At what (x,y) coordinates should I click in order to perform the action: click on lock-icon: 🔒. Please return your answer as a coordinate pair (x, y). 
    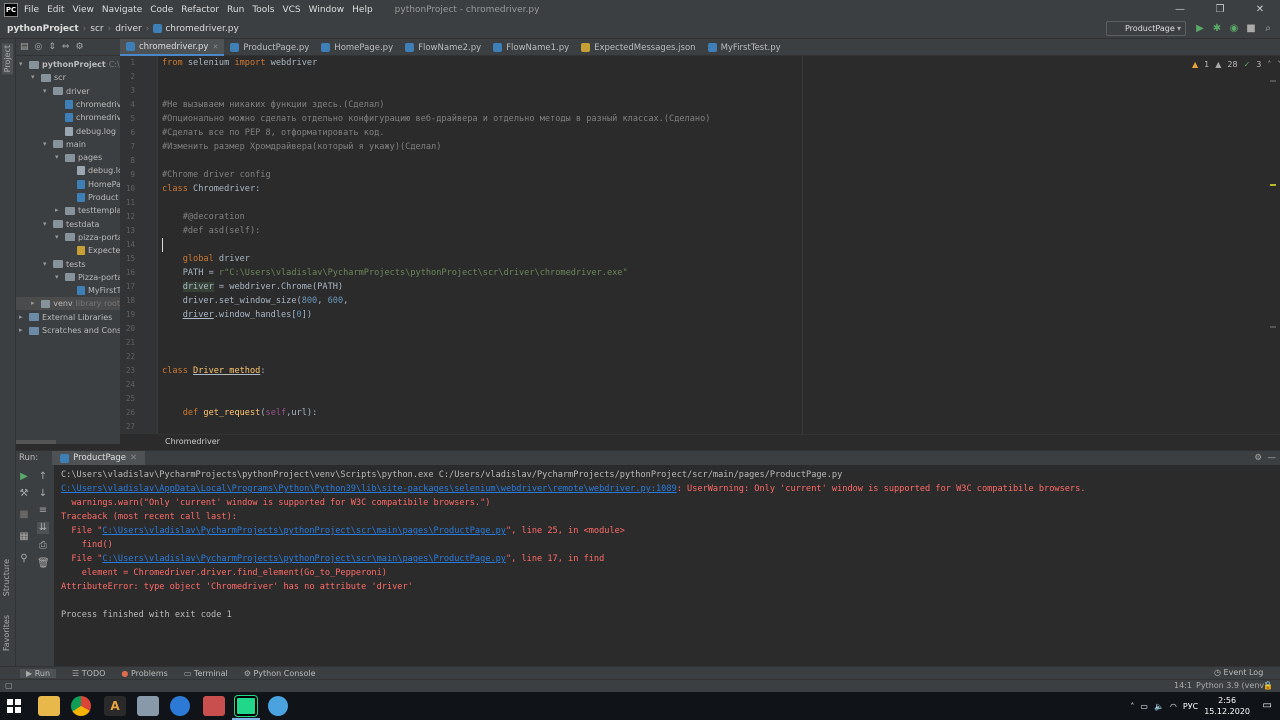
    Looking at the image, I should click on (1268, 685).